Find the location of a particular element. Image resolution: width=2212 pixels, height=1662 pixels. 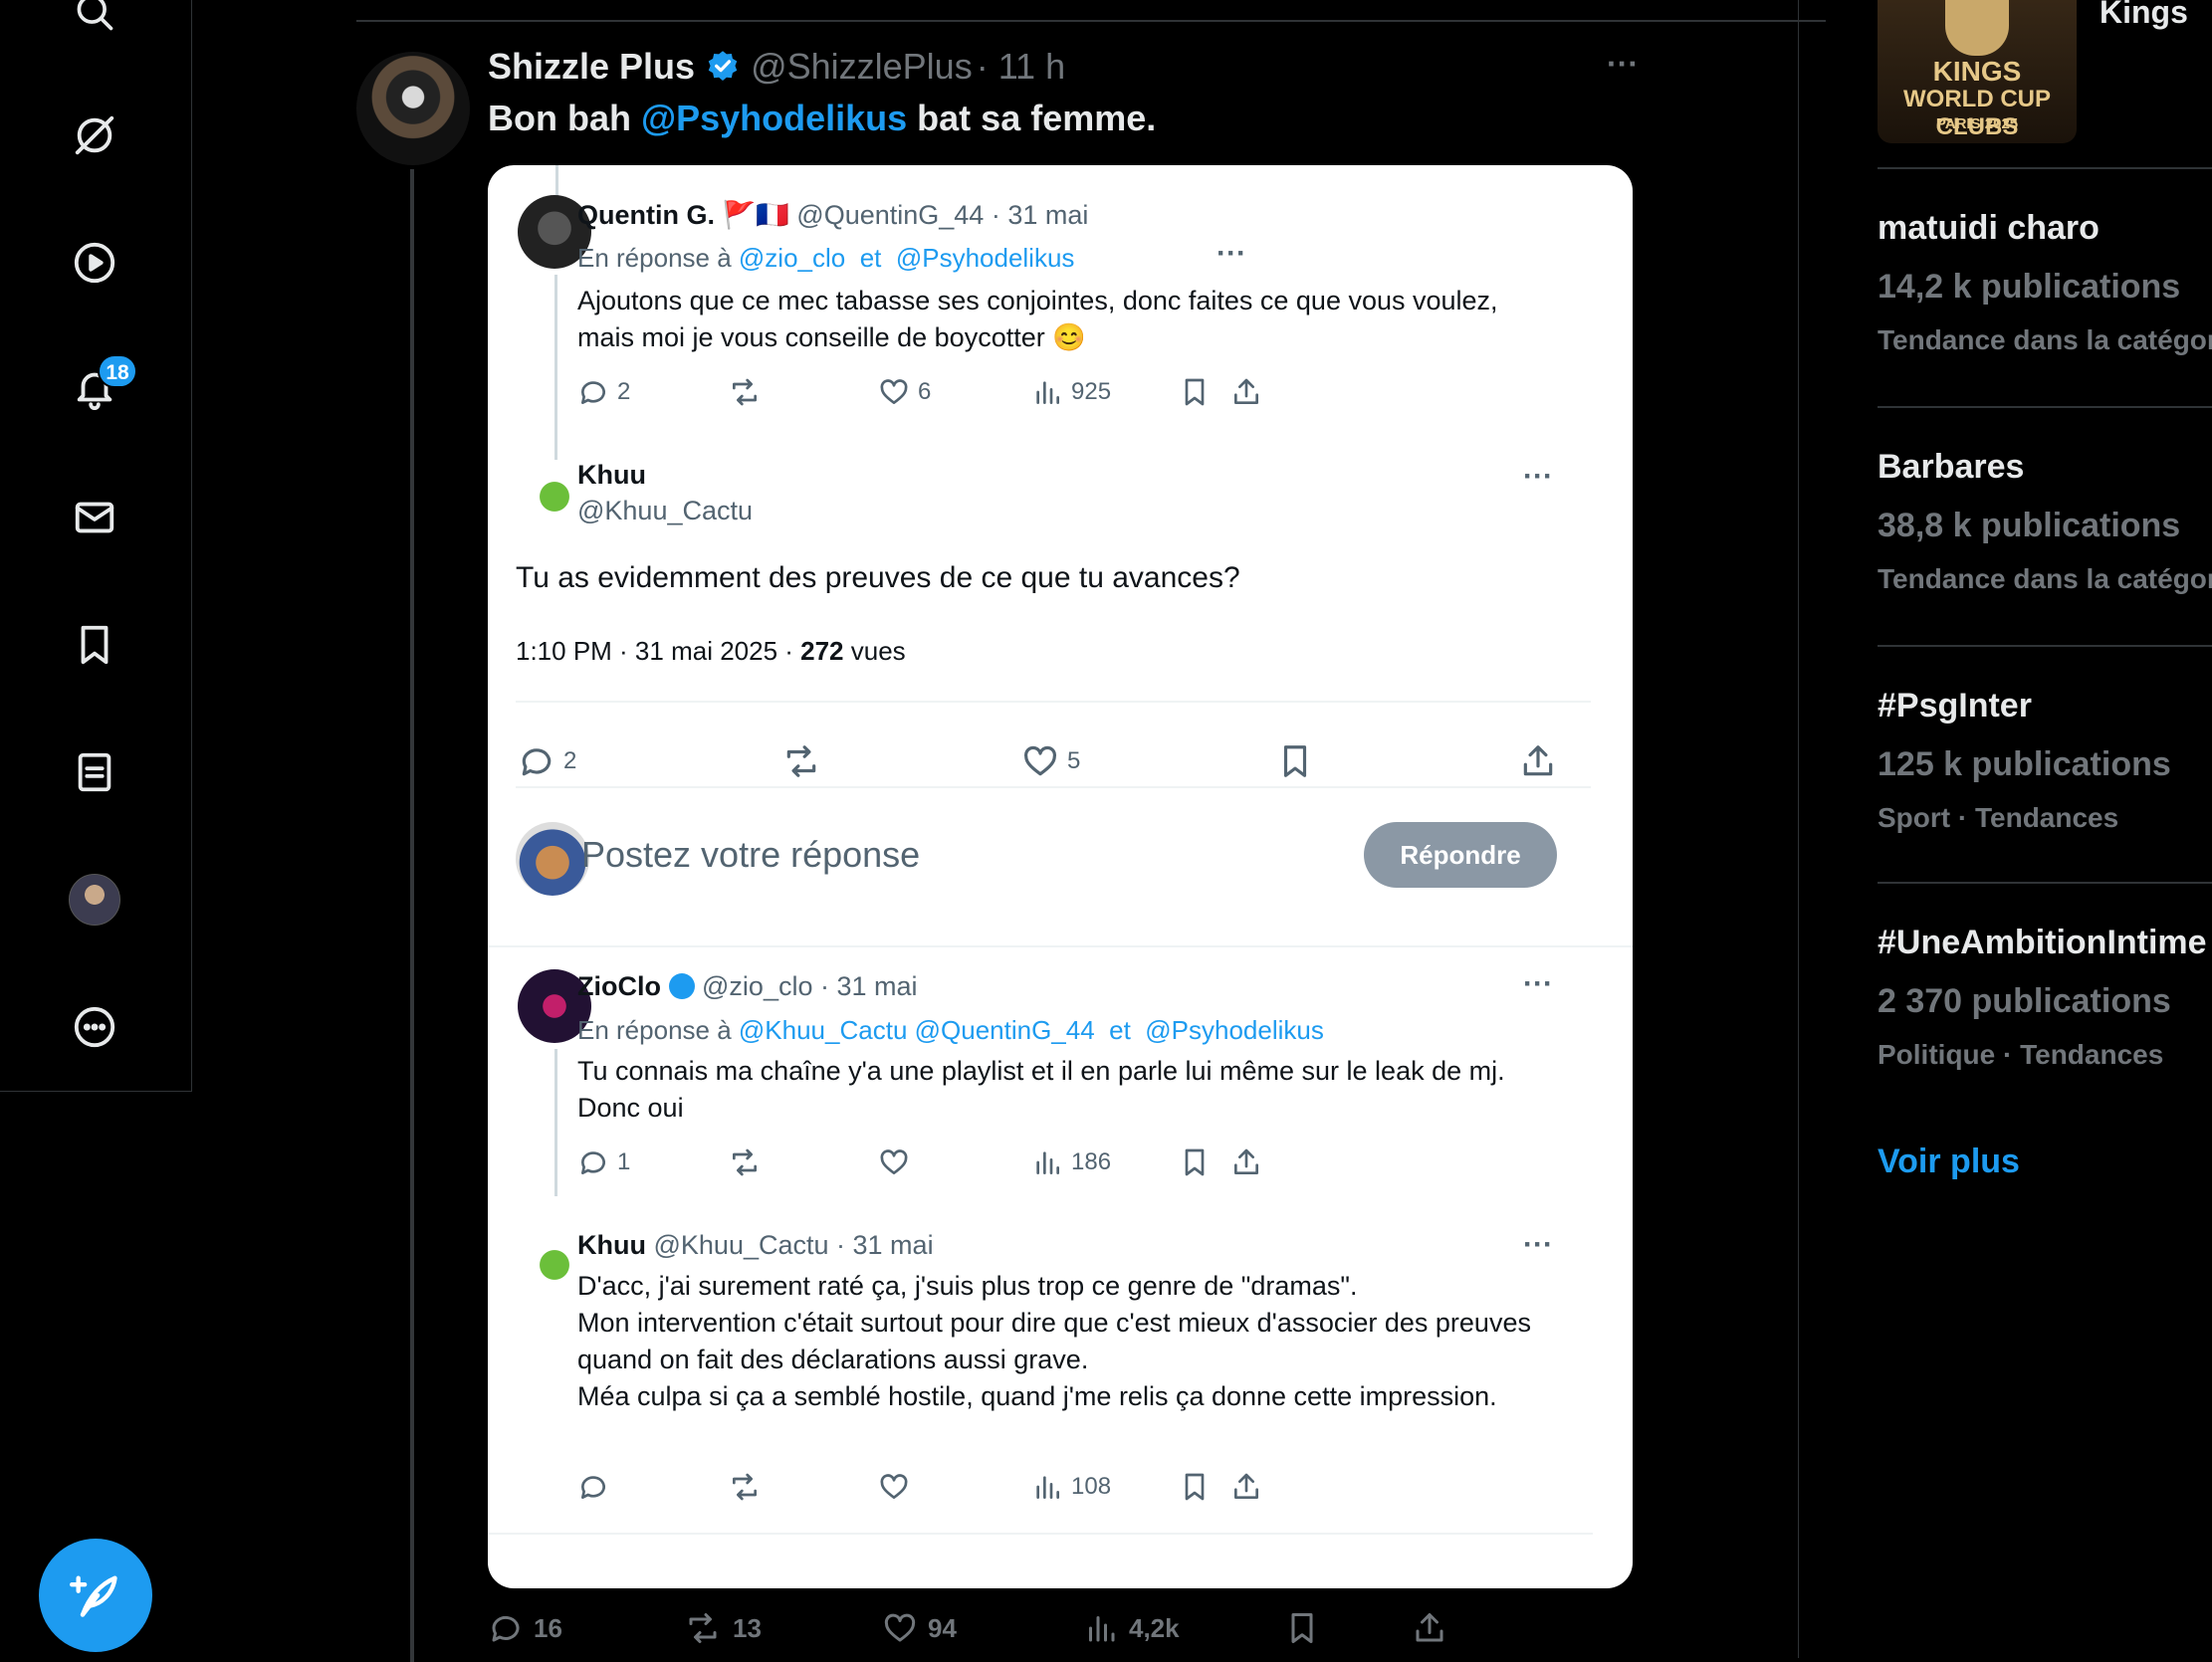

author-handle: @Khuu_Cactu is located at coordinates (665, 510).